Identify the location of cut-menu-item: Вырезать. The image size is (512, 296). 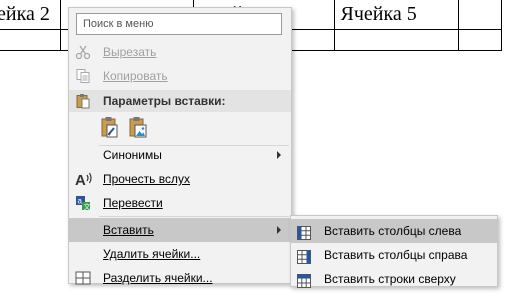
(180, 52).